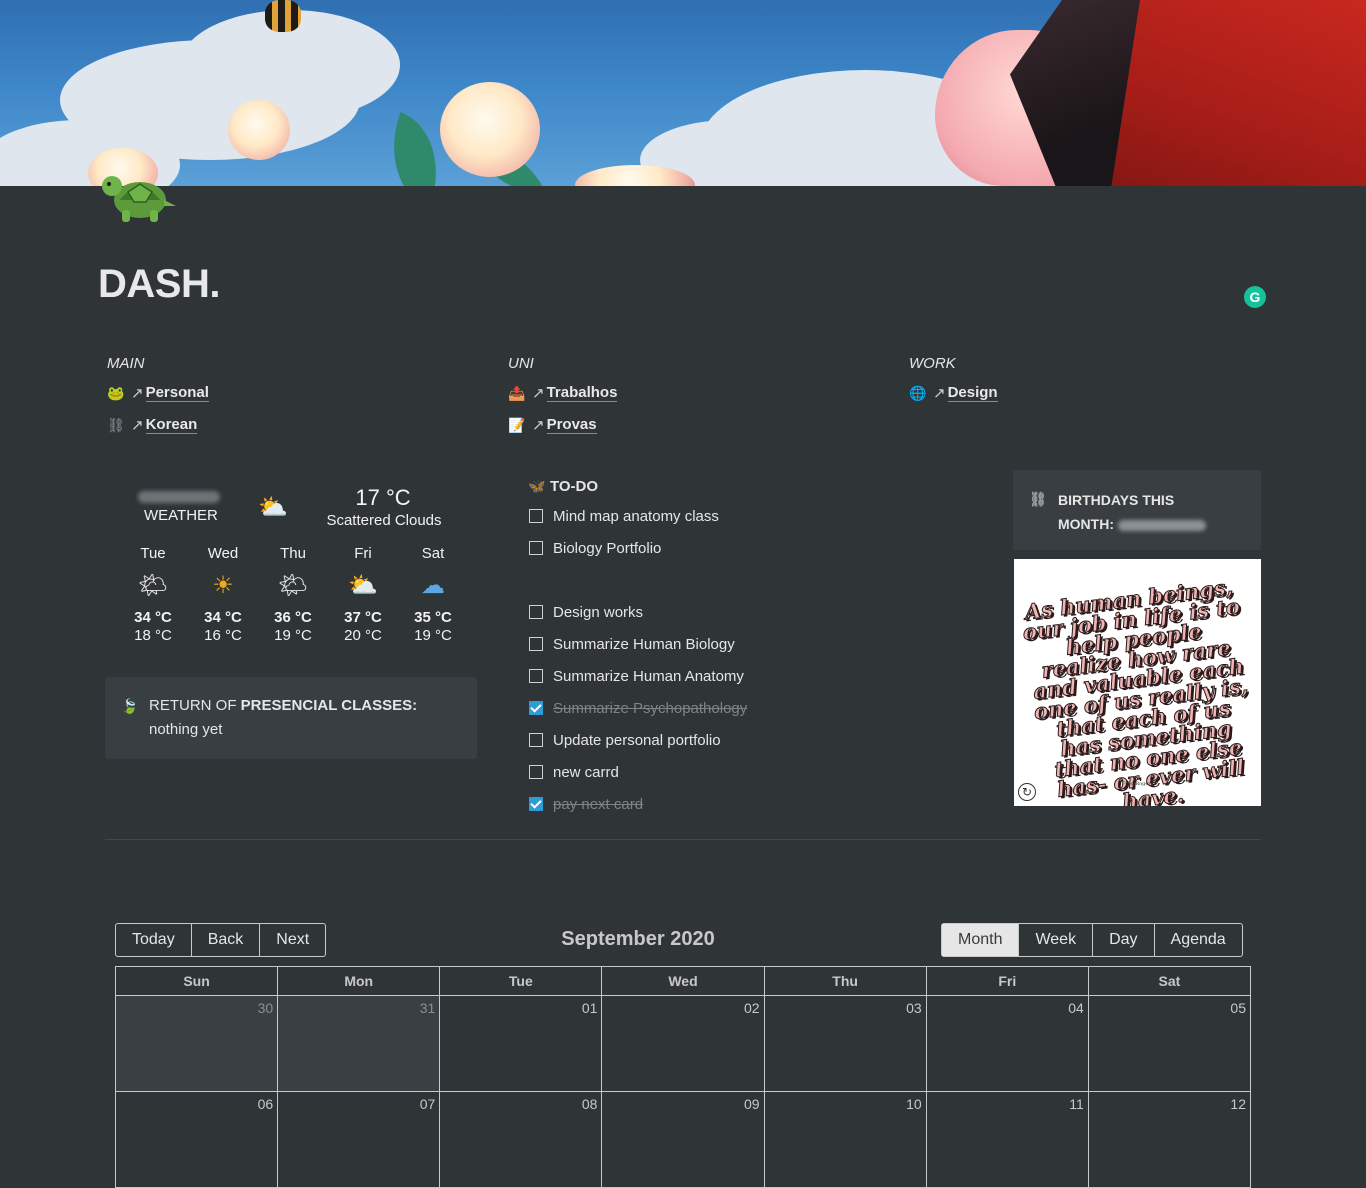 This screenshot has width=1366, height=1188. Describe the element at coordinates (741, 804) in the screenshot. I see `todo-item: pay next card` at that location.